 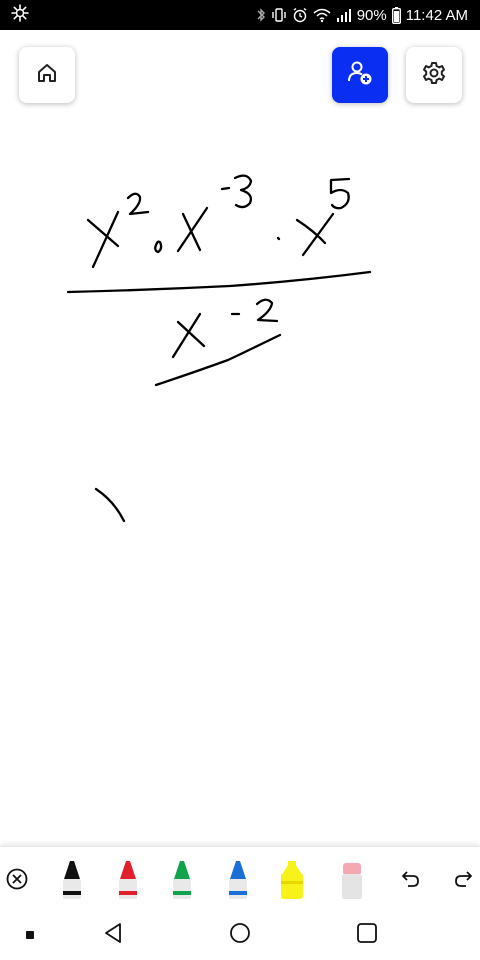 I want to click on green-marker-button, so click(x=182, y=879).